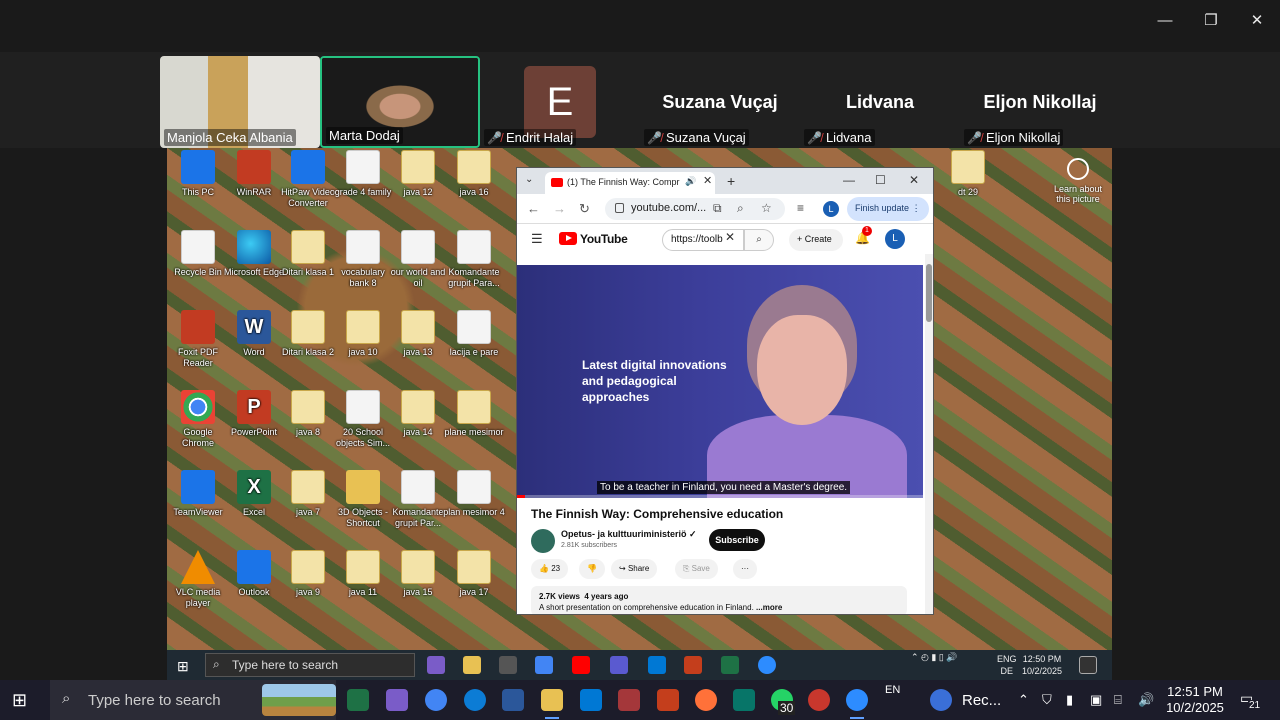  I want to click on profile-avatar: L, so click(831, 209).